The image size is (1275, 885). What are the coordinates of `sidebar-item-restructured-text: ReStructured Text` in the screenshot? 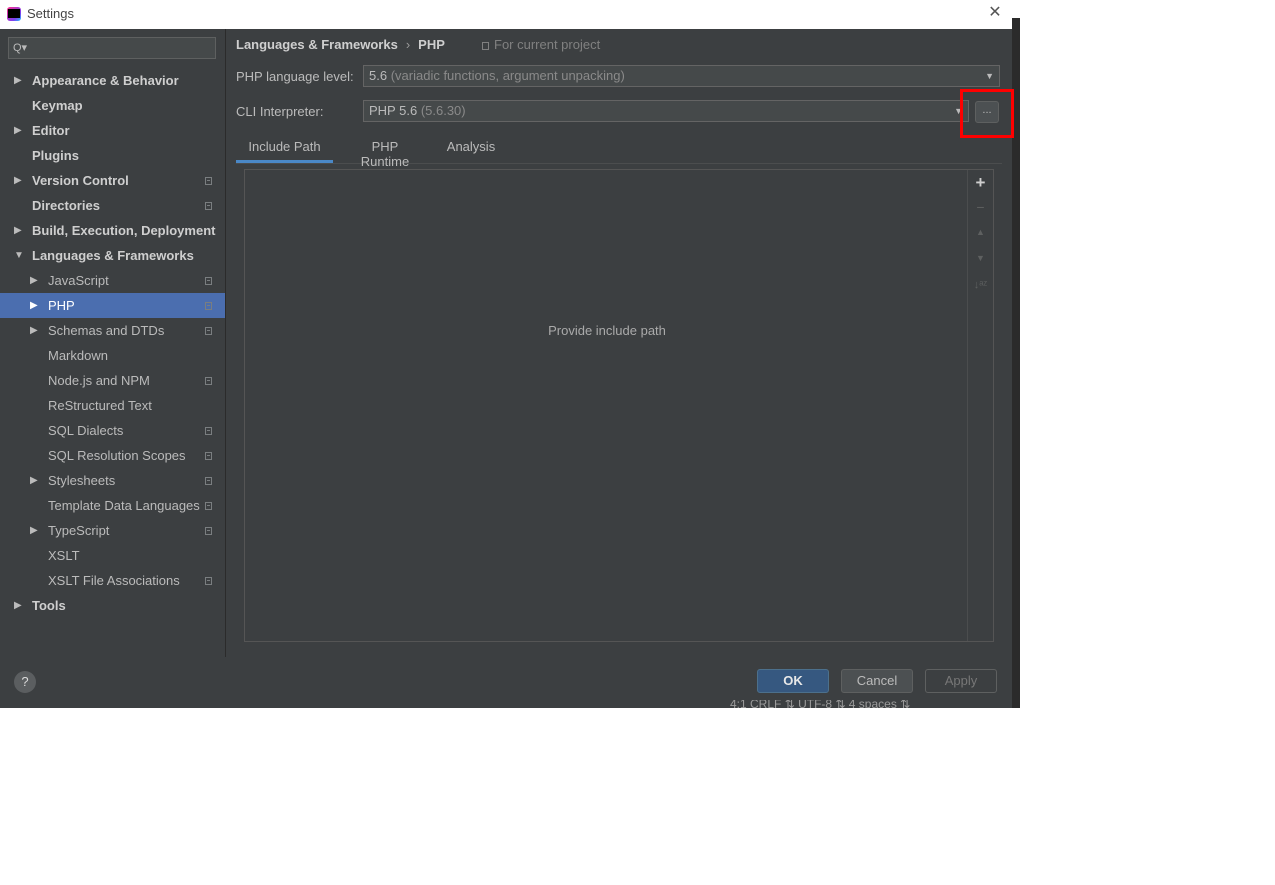 It's located at (112, 405).